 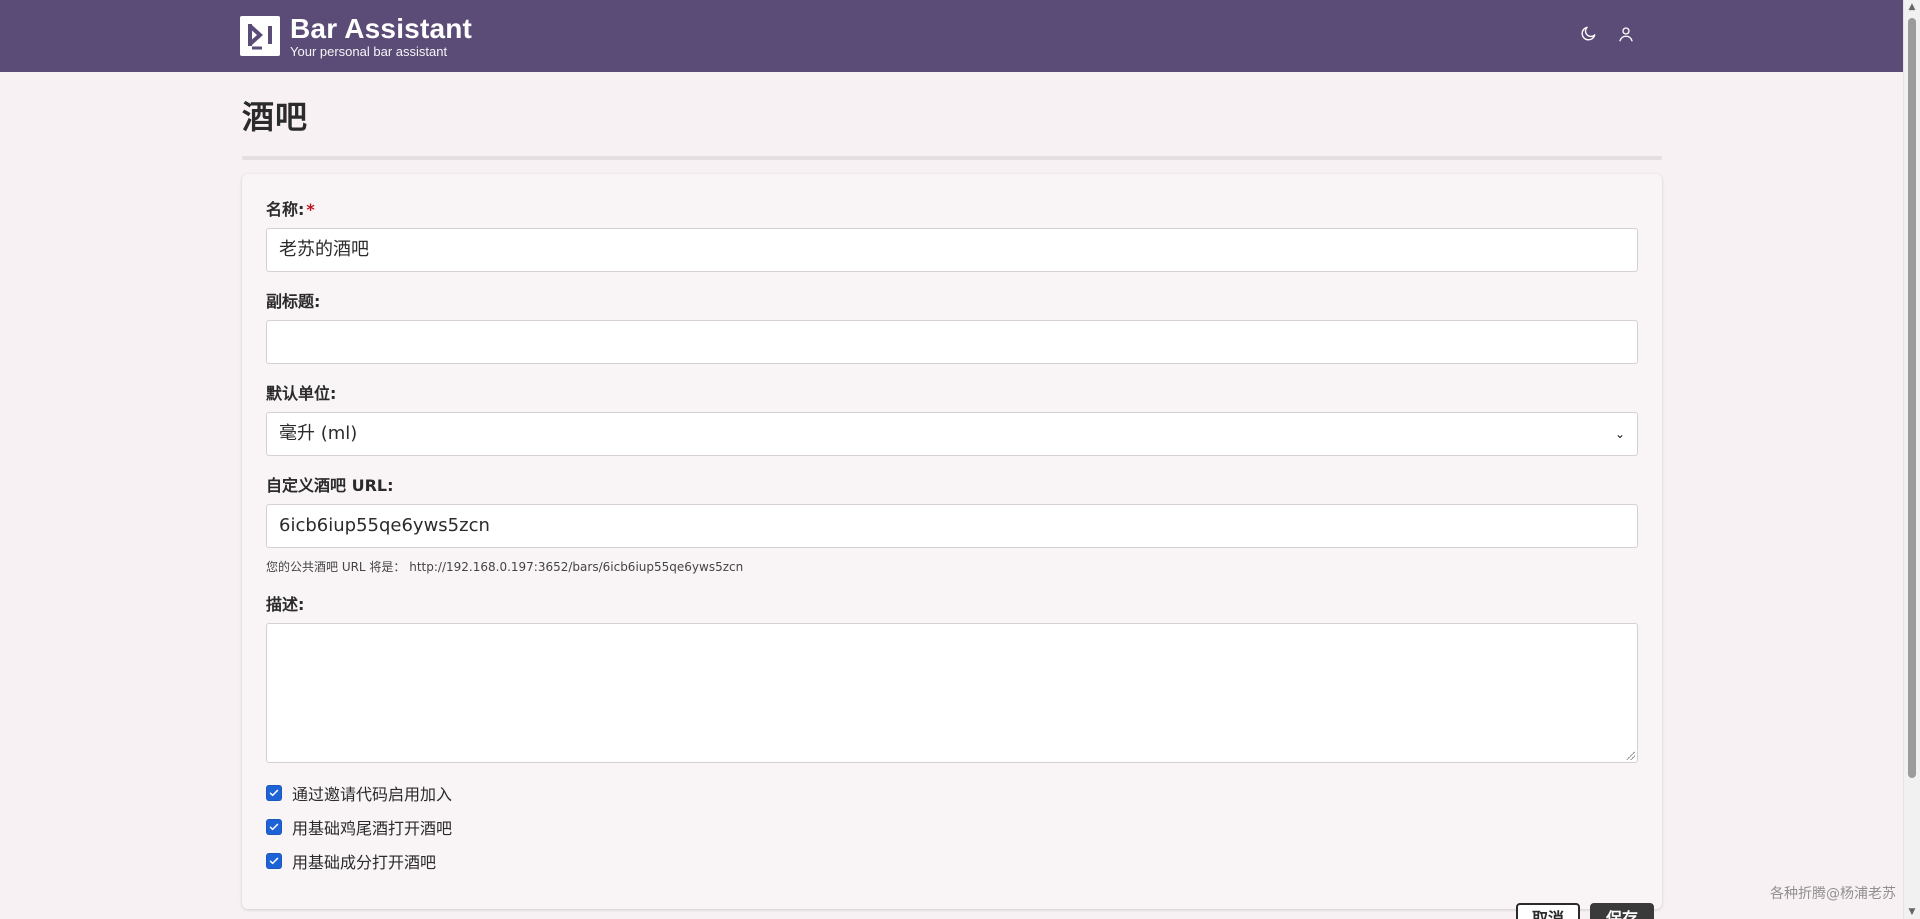 I want to click on subtitle-label: 副标题:, so click(x=293, y=301).